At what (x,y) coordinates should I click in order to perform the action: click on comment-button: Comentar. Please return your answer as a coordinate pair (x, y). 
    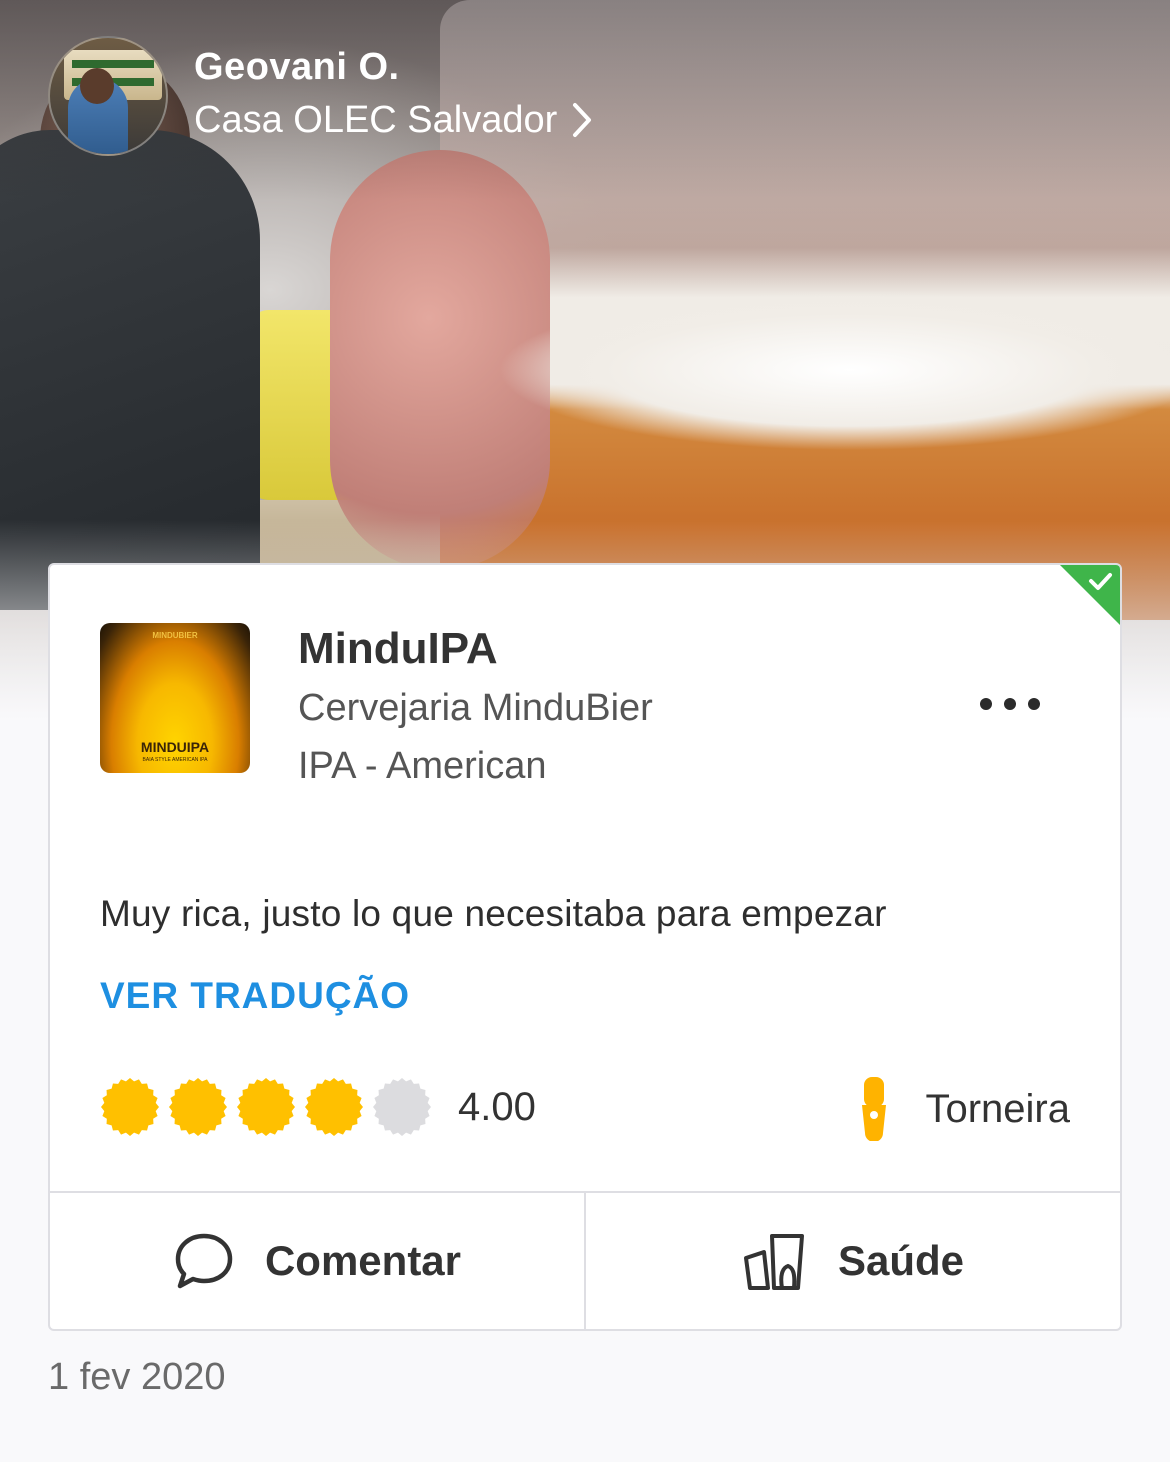
    Looking at the image, I should click on (317, 1261).